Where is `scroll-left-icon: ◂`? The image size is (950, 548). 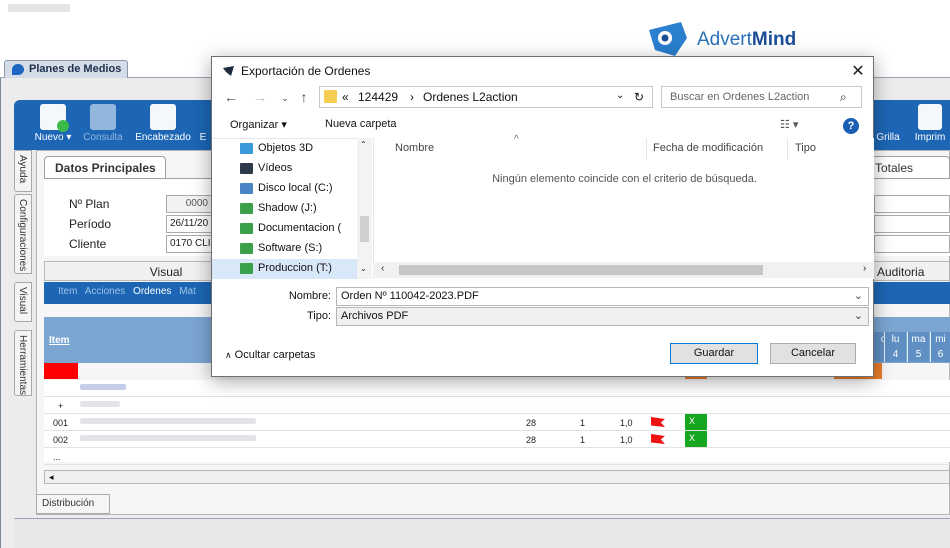 scroll-left-icon: ◂ is located at coordinates (51, 477).